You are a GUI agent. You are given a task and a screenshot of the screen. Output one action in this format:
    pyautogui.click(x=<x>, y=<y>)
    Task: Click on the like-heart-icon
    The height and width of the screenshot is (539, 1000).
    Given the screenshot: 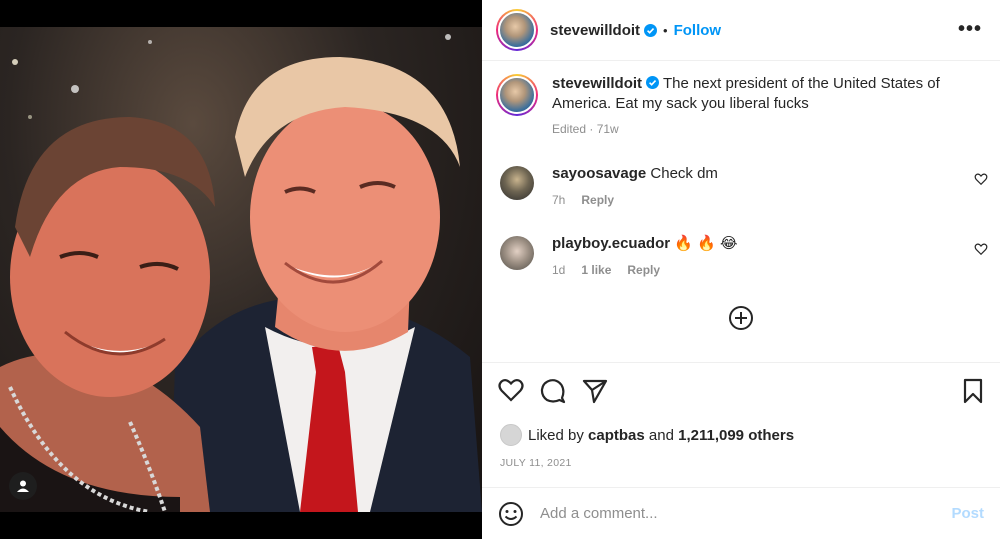 What is the action you would take?
    pyautogui.click(x=511, y=390)
    